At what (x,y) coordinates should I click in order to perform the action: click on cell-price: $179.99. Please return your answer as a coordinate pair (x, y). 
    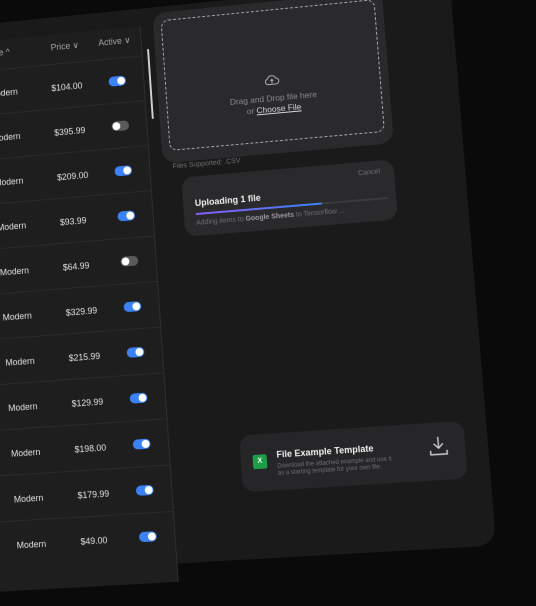
    Looking at the image, I should click on (93, 494).